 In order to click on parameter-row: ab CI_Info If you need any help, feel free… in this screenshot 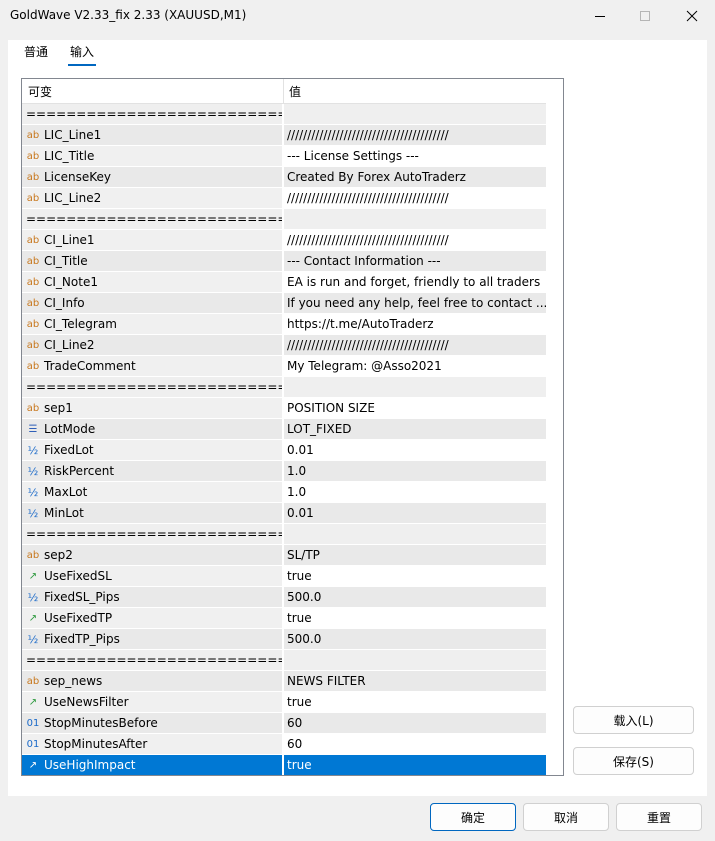, I will do `click(284, 303)`.